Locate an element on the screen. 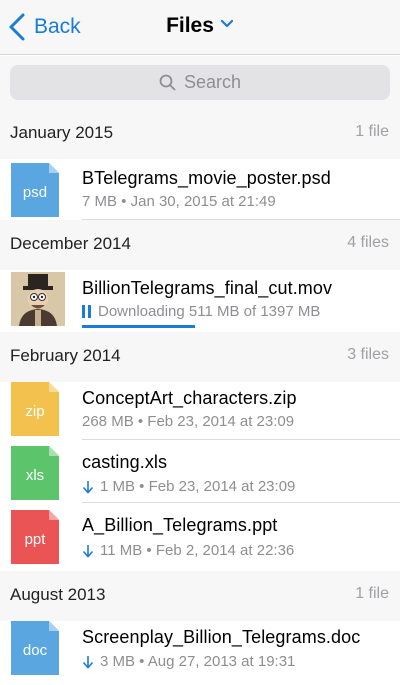 The image size is (400, 685). file-name: BTelegrams_movie_poster.psd is located at coordinates (206, 178).